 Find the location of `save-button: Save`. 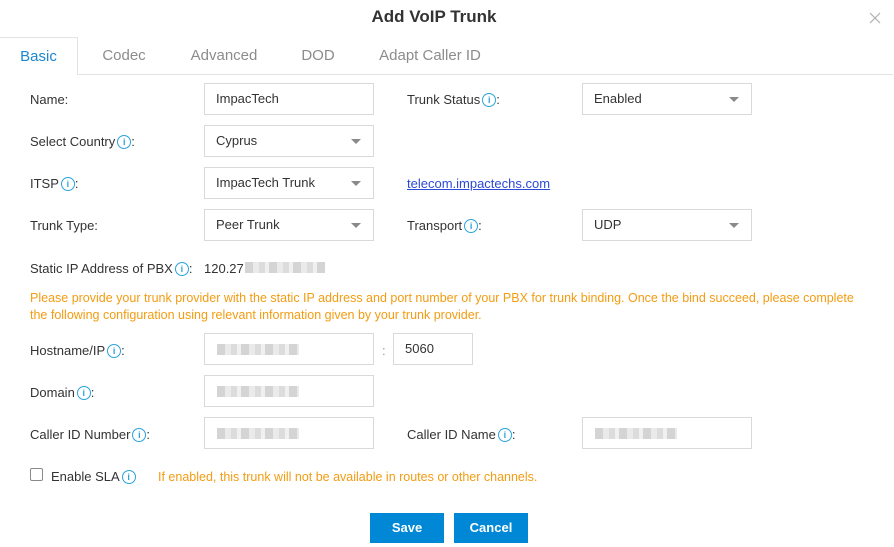

save-button: Save is located at coordinates (407, 528).